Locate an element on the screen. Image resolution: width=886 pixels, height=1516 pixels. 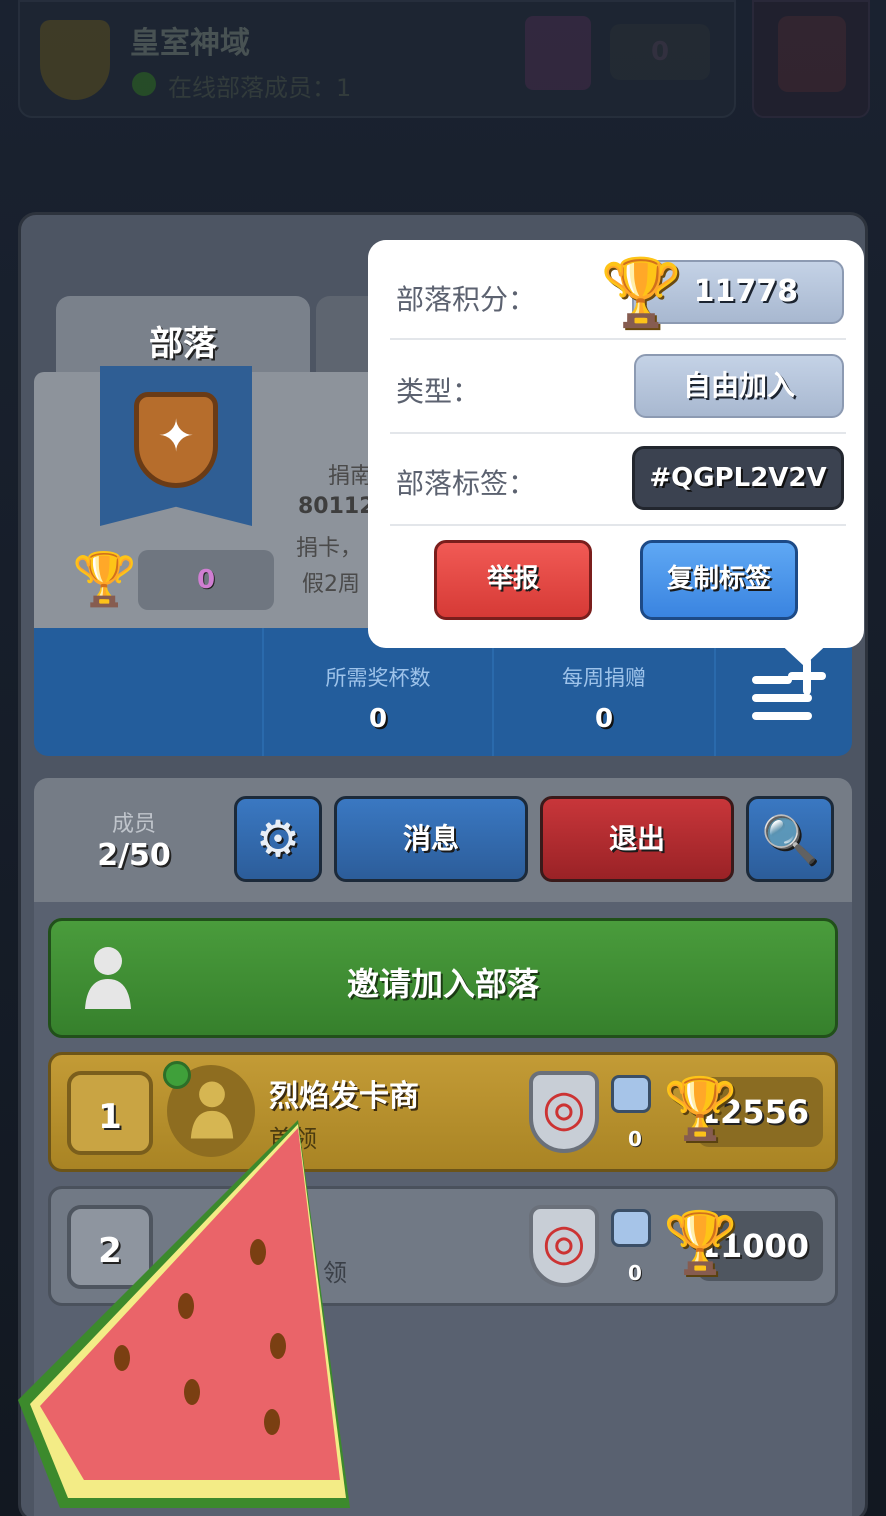
crossed-swords-icon is located at coordinates (812, 54).